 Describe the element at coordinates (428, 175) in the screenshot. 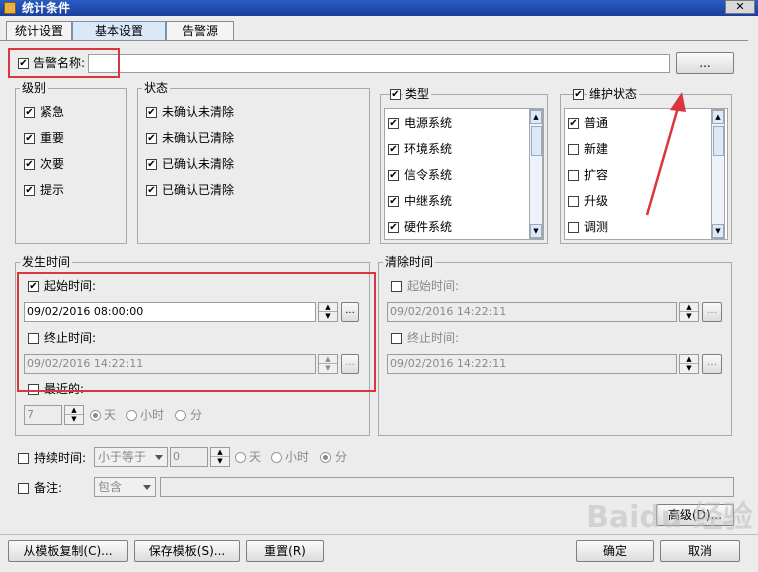

I see `type-label-signaling: 信令系统` at that location.